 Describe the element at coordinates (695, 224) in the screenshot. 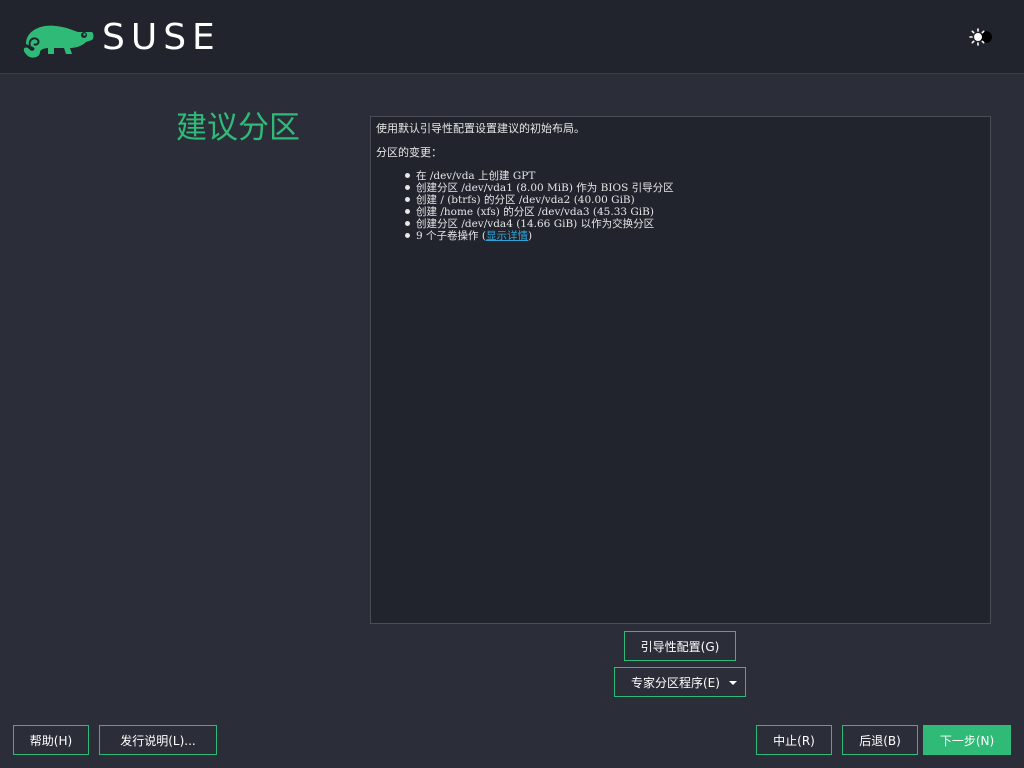

I see `list-item: 创建分区 /dev/vda4 (14.66 GiB) 以作为交换分区` at that location.